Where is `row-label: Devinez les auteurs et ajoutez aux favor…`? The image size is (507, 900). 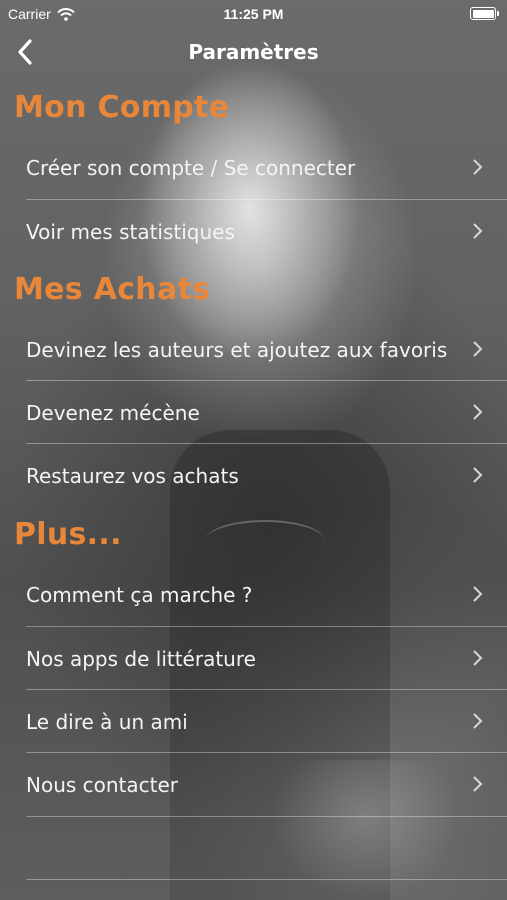
row-label: Devinez les auteurs et ajoutez aux favor… is located at coordinates (237, 349).